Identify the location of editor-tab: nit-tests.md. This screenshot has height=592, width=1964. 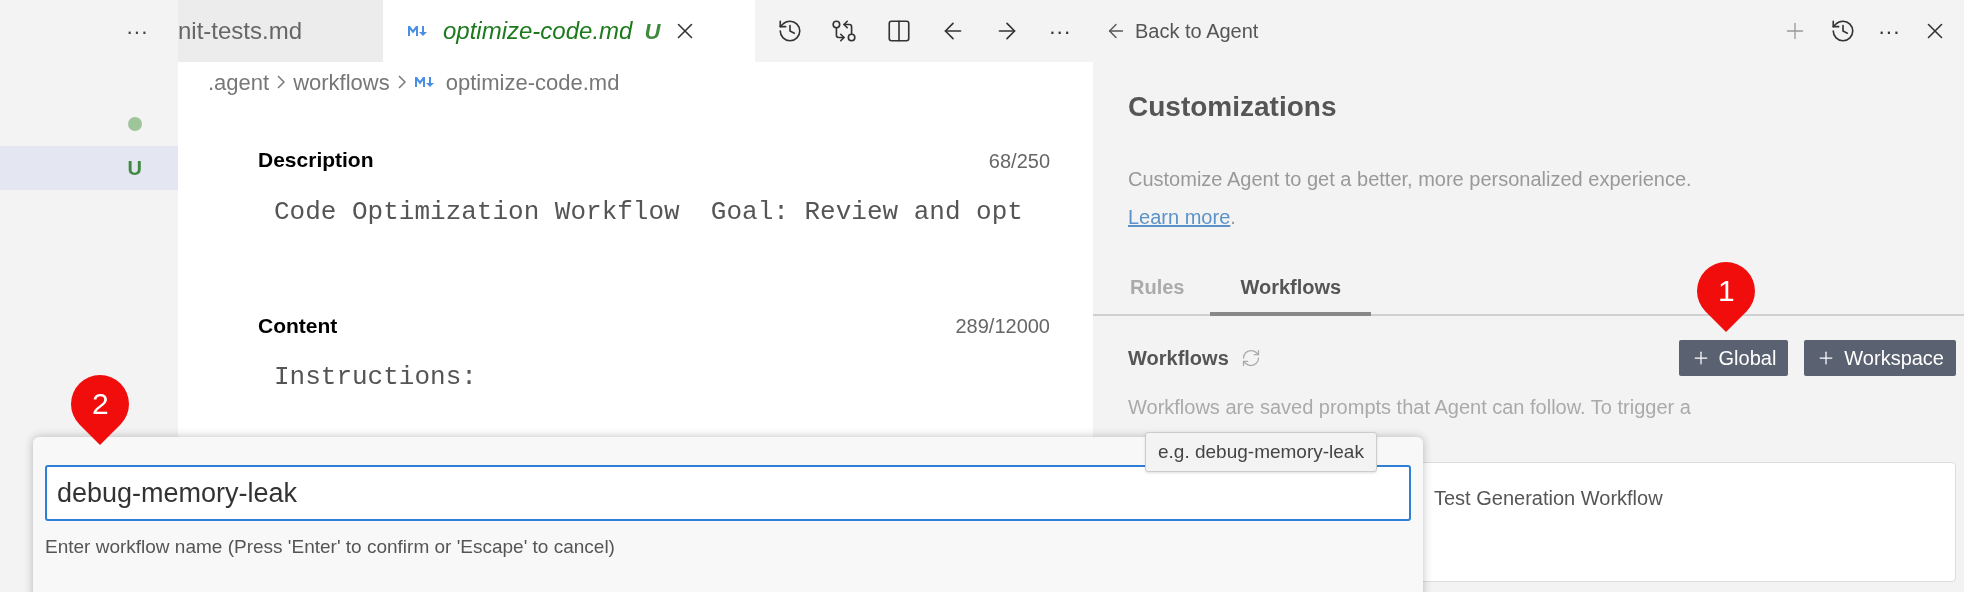
(280, 31).